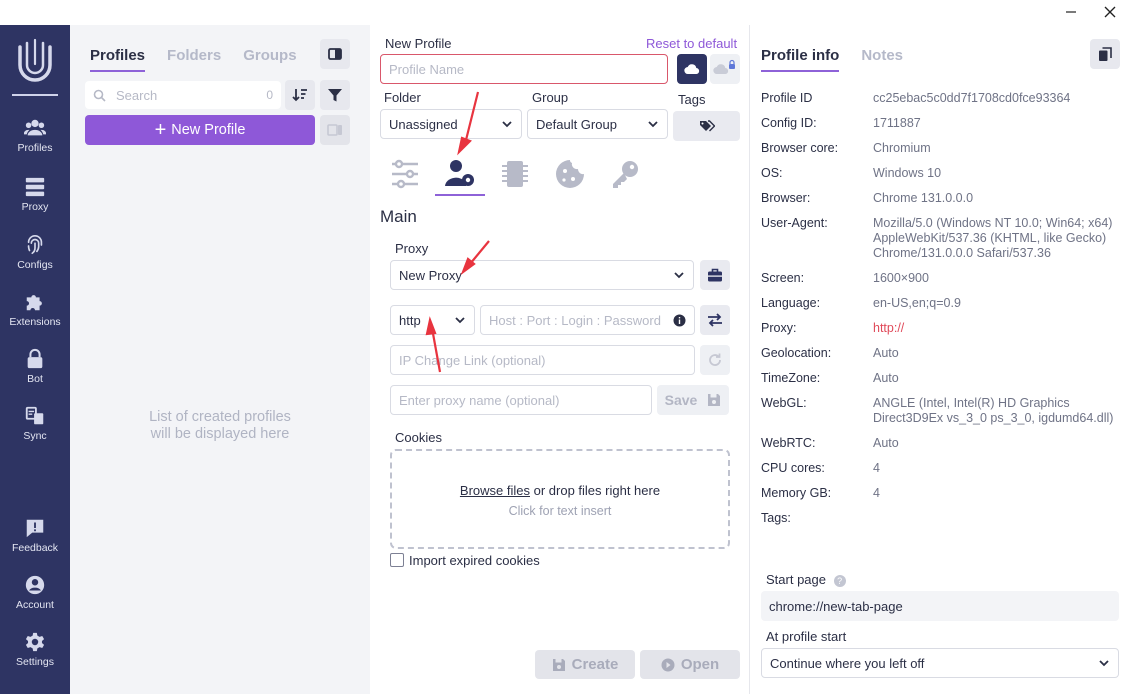 Image resolution: width=1130 pixels, height=694 pixels. I want to click on folder-value: Unassigned, so click(423, 124).